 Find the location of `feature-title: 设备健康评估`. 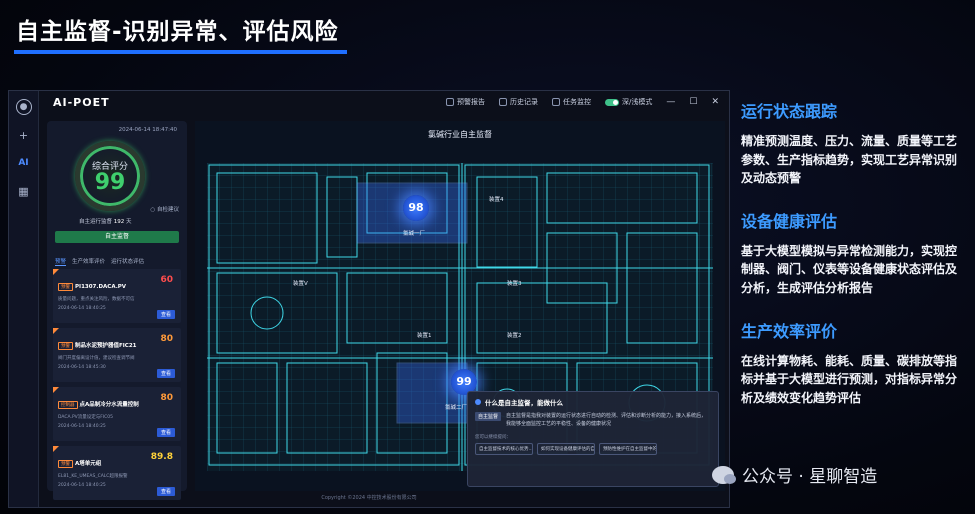

feature-title: 设备健康评估 is located at coordinates (789, 221).